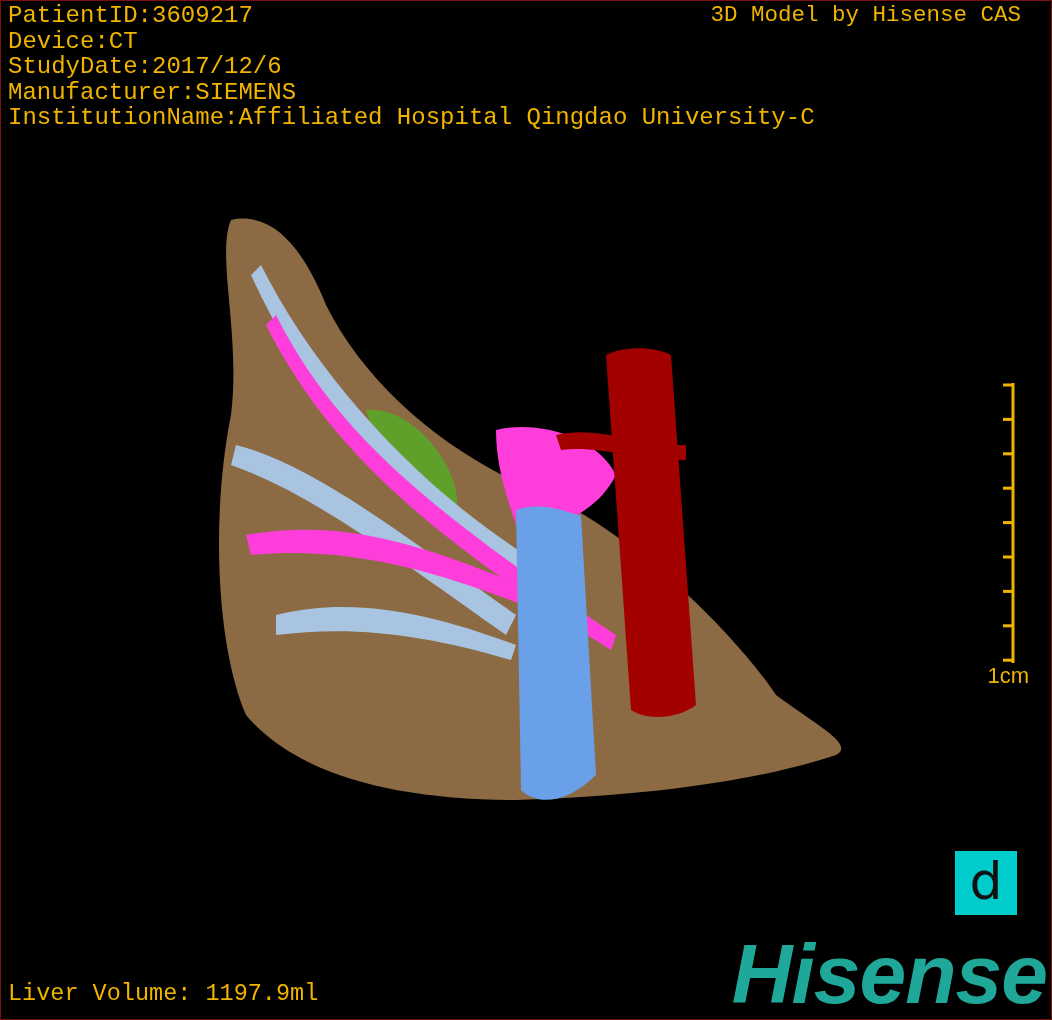  I want to click on info-text: InstitutionName:Affiliated Hospital Qingdao University-C, so click(411, 118).